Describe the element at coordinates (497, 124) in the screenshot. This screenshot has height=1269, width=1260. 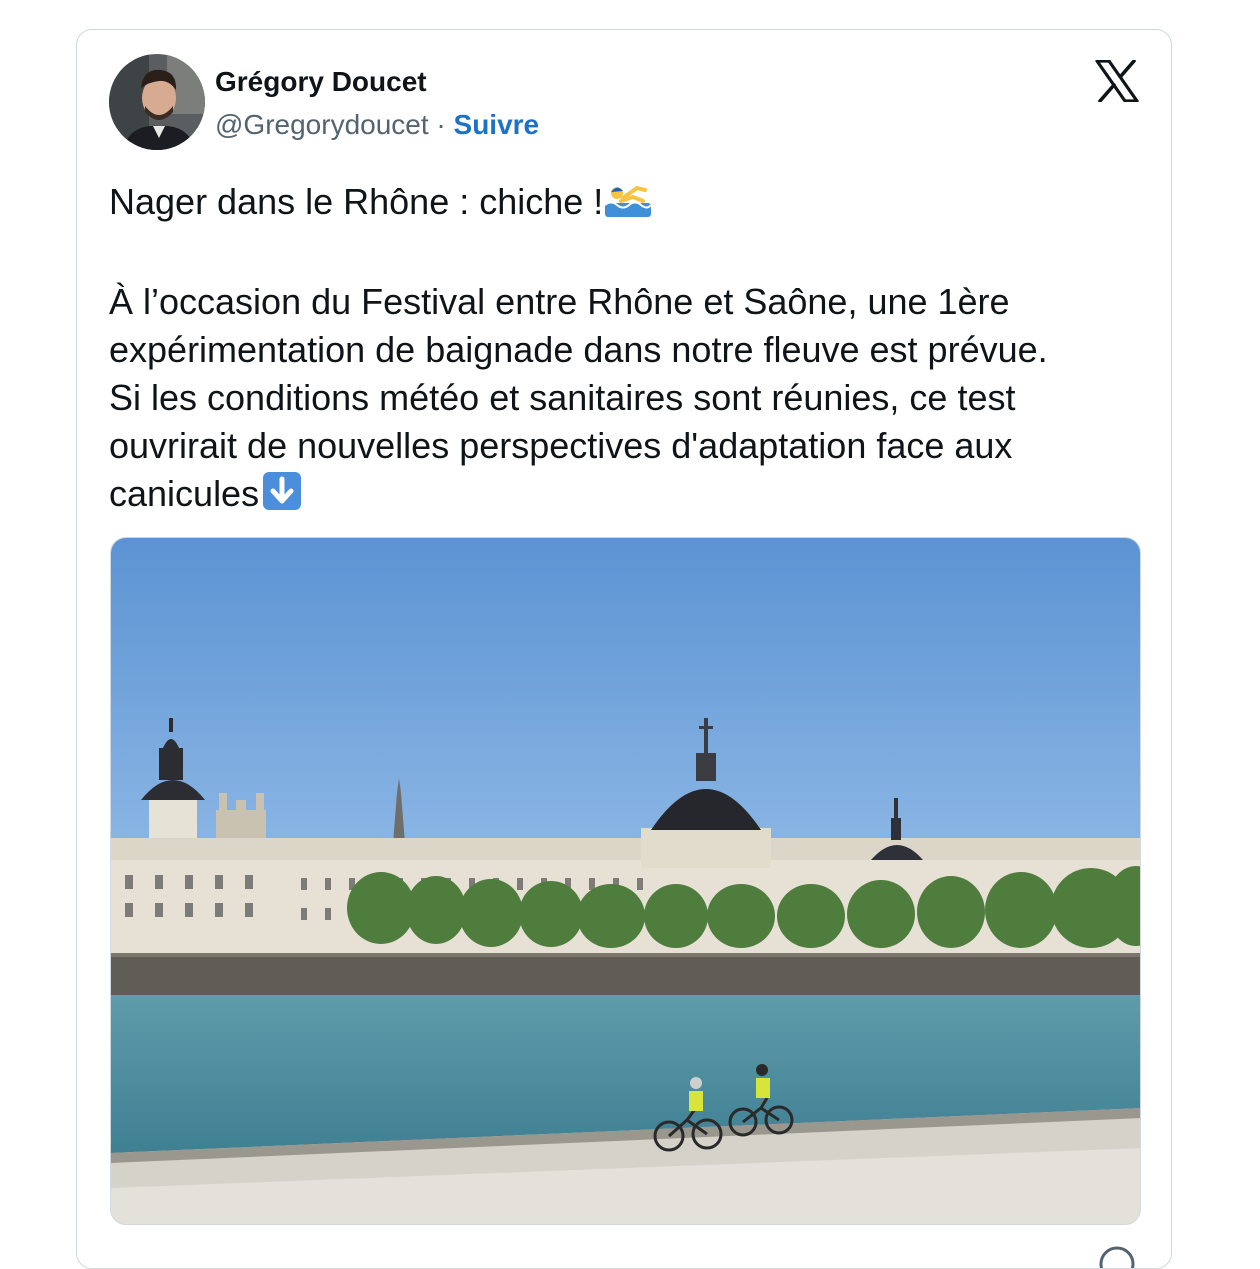
I see `follow-button: Suivre` at that location.